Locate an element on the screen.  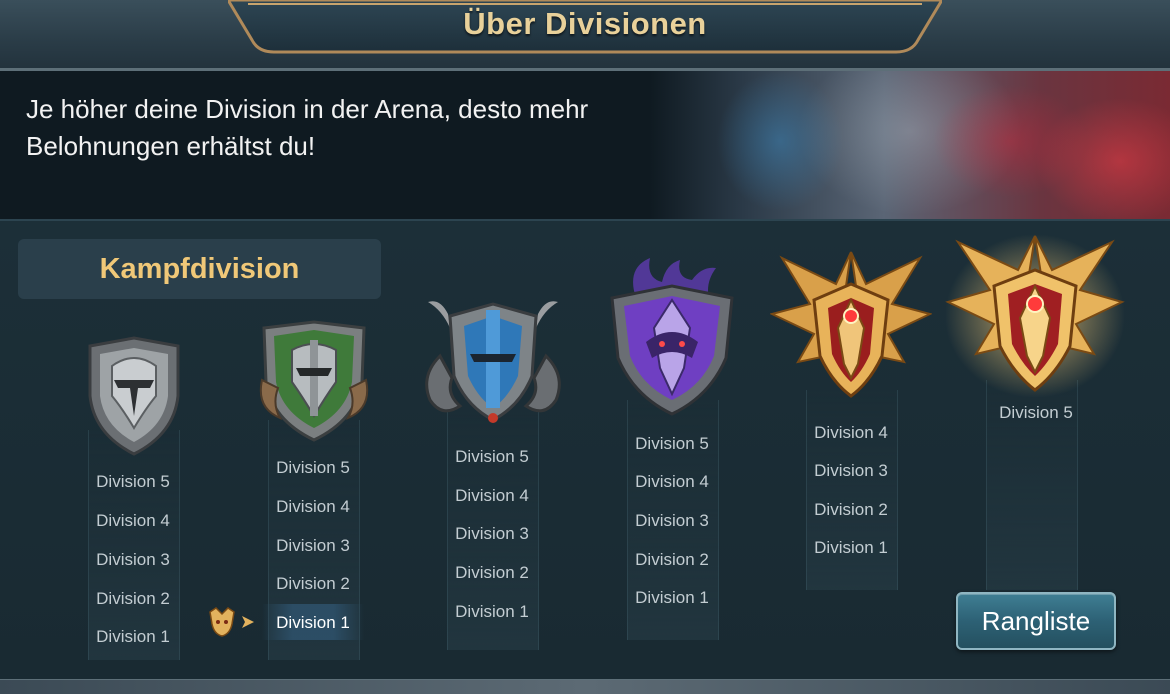
green-horned-helm-emblem is located at coordinates (314, 381).